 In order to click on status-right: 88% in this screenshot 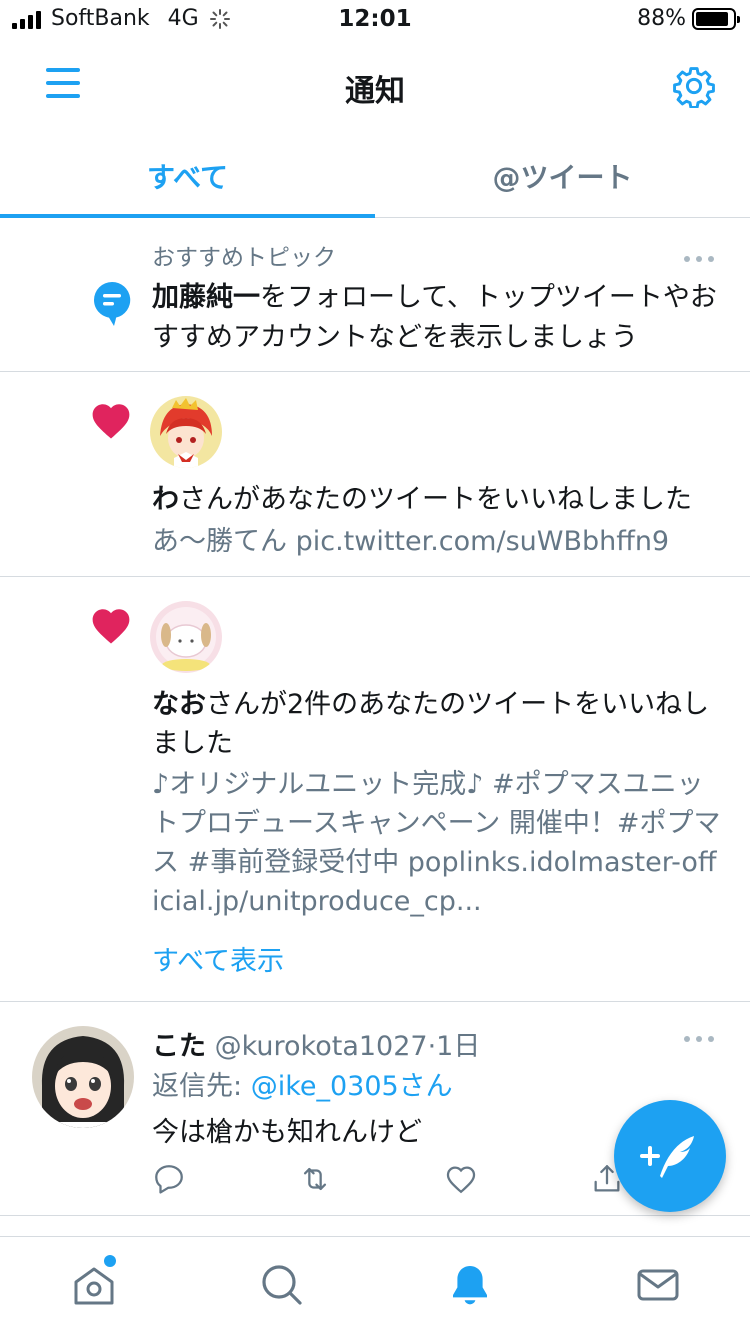, I will do `click(688, 18)`.